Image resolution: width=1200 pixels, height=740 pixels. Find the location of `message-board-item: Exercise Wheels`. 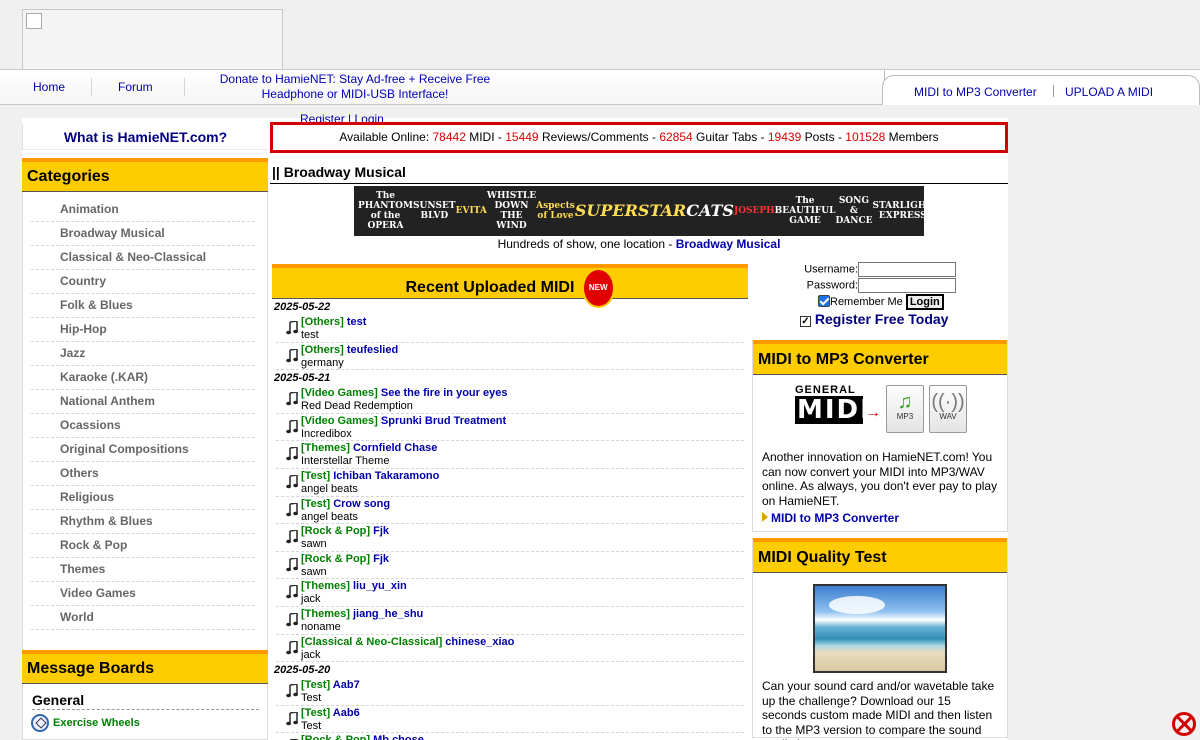

message-board-item: Exercise Wheels is located at coordinates (145, 723).